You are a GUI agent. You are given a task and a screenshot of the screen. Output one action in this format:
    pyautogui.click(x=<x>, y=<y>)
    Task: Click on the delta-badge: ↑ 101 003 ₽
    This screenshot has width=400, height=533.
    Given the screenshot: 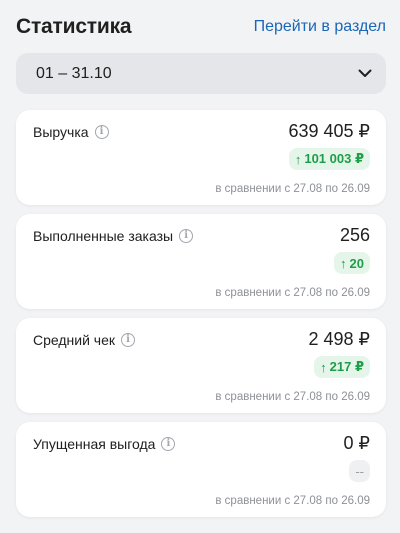 What is the action you would take?
    pyautogui.click(x=329, y=159)
    